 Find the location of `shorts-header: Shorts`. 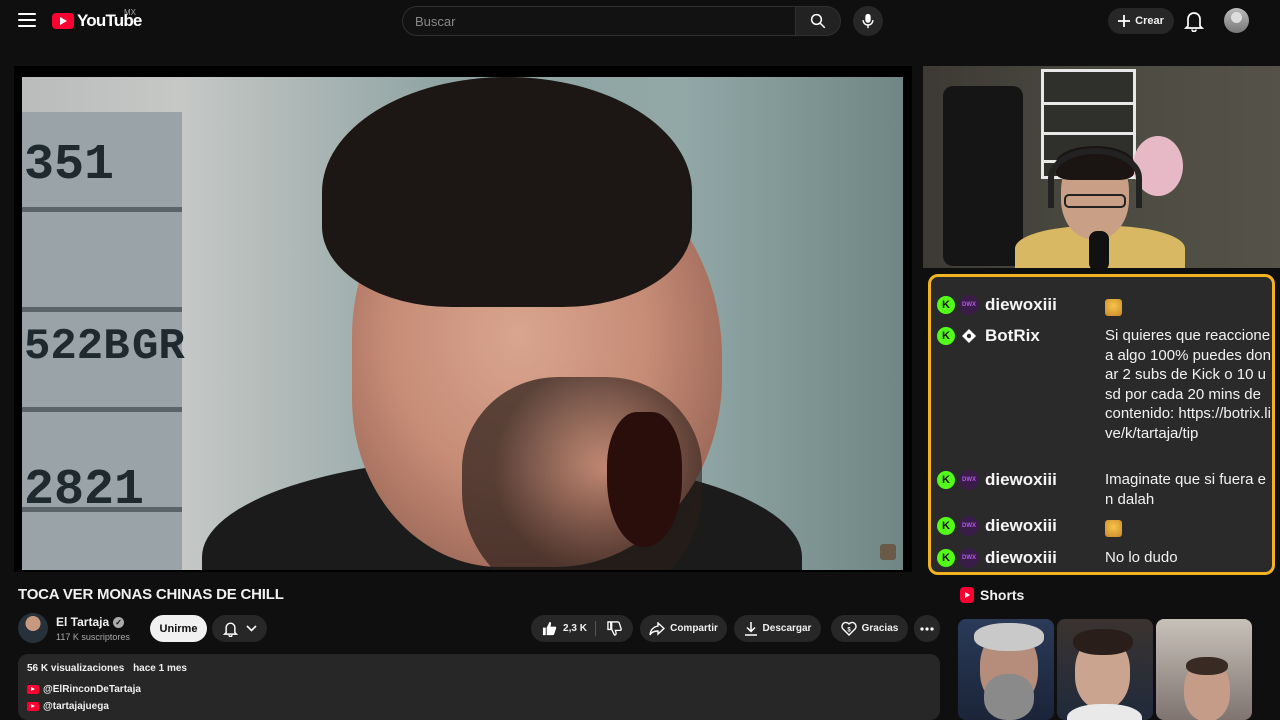

shorts-header: Shorts is located at coordinates (992, 595).